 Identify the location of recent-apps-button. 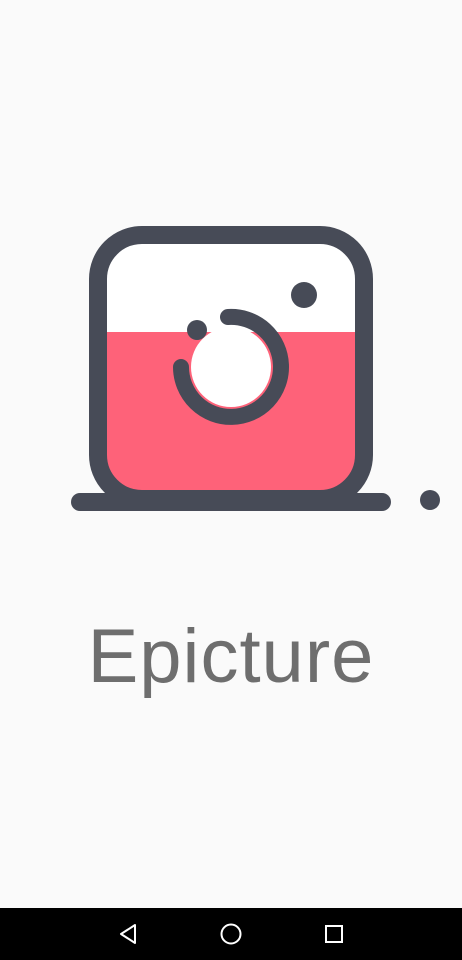
(334, 934).